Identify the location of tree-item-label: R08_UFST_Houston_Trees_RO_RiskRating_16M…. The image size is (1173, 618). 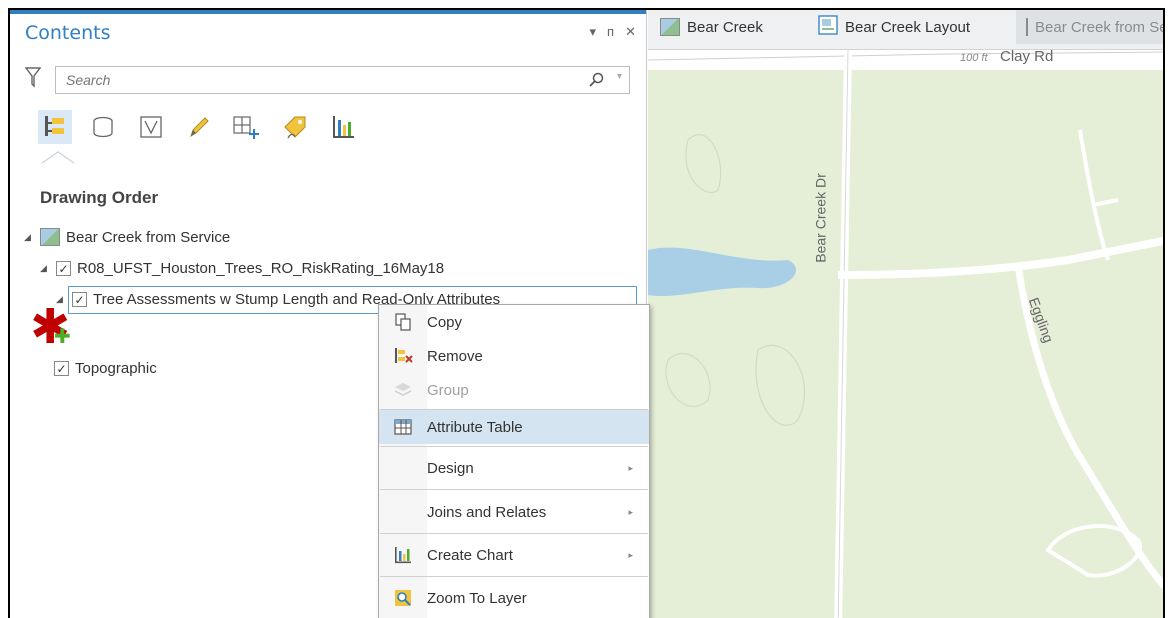
(261, 268).